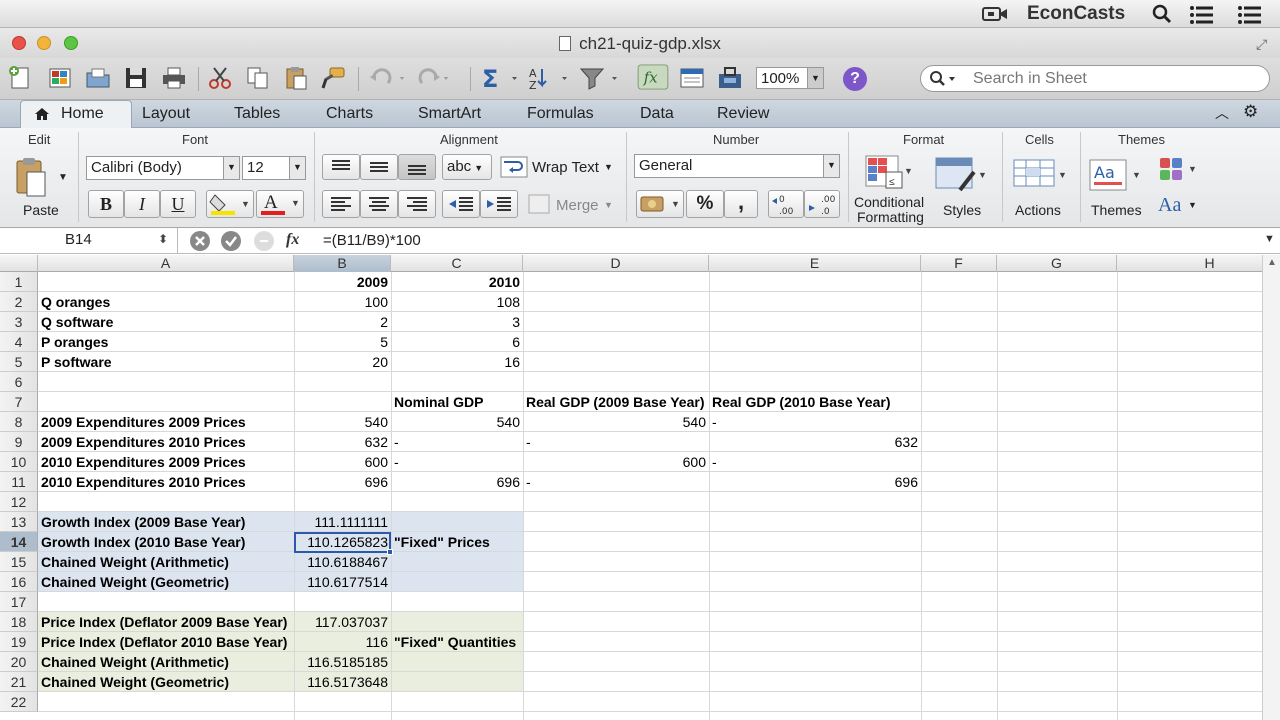  I want to click on cell-B11: 696, so click(342, 482).